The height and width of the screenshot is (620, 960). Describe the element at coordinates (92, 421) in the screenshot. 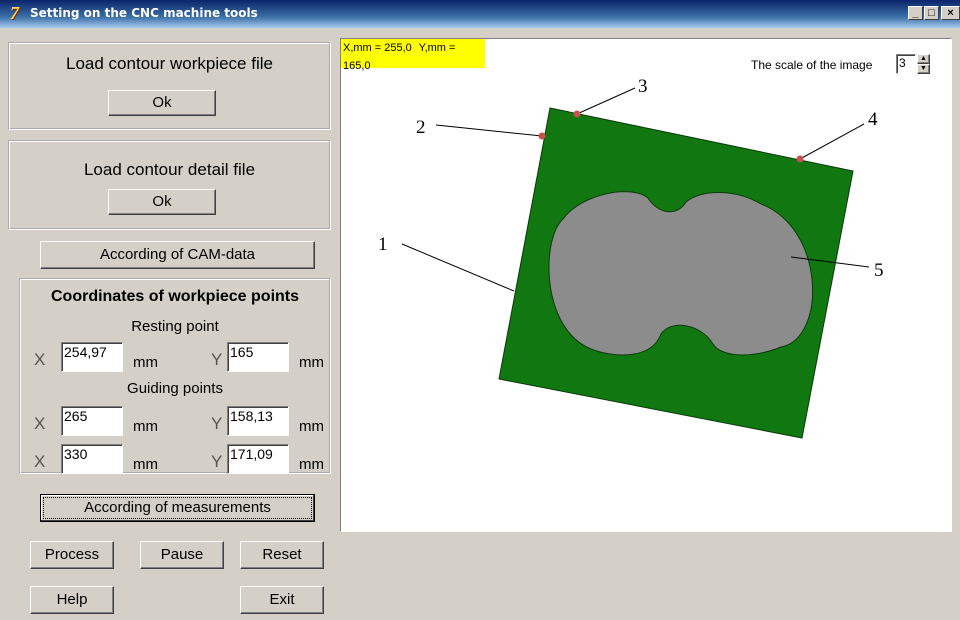

I see `guiding1-x-field: 265` at that location.